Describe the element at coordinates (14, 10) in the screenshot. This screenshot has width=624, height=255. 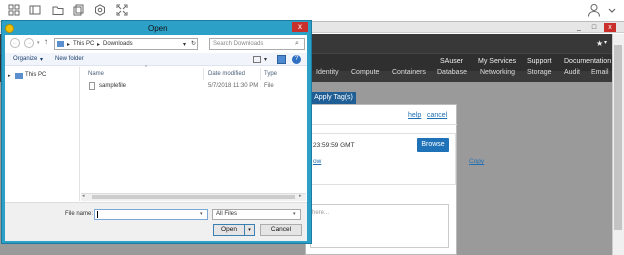
I see `grid-icon` at that location.